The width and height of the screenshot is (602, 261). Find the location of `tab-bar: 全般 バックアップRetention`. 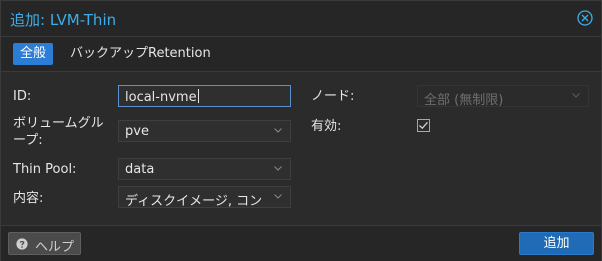

tab-bar: 全般 バックアップRetention is located at coordinates (301, 54).